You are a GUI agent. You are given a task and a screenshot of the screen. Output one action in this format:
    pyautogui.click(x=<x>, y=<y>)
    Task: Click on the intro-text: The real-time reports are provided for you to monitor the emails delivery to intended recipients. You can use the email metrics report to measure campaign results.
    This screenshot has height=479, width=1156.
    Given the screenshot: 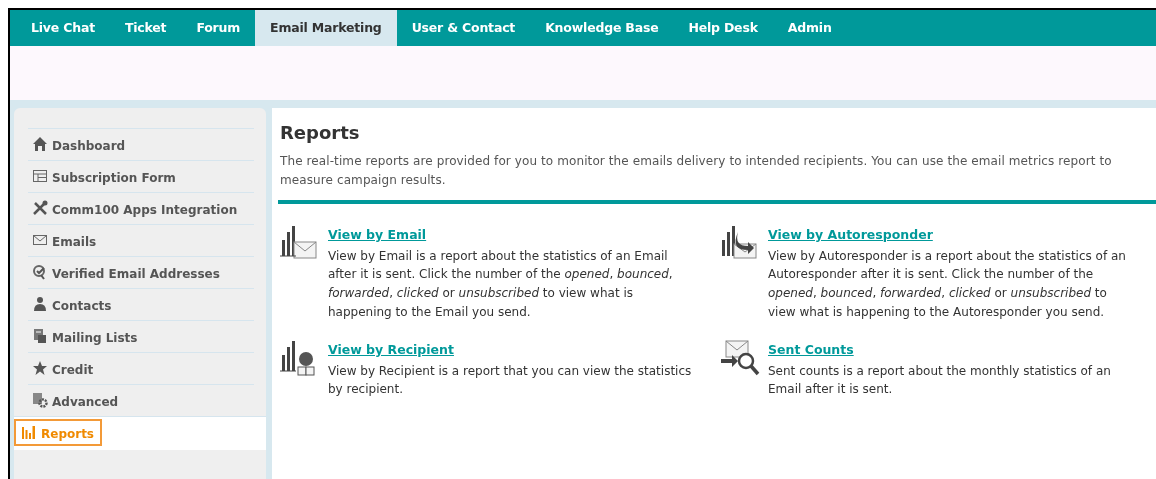 What is the action you would take?
    pyautogui.click(x=696, y=170)
    